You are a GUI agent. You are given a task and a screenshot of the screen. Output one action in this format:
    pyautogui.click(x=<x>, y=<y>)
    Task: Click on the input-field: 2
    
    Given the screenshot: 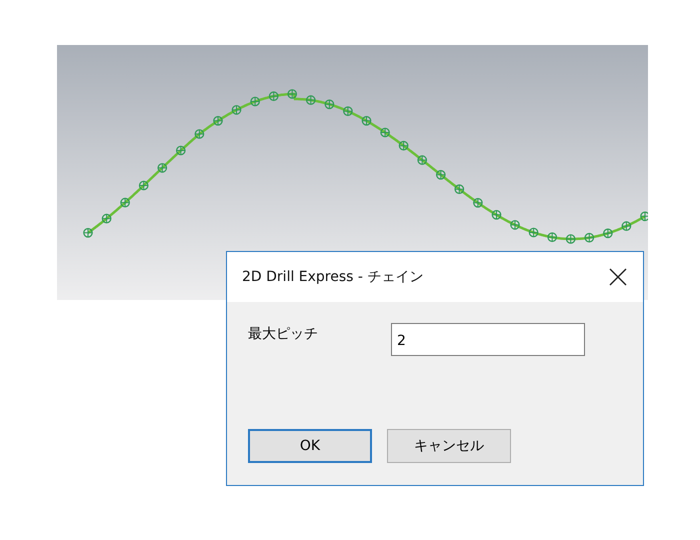 What is the action you would take?
    pyautogui.click(x=488, y=339)
    